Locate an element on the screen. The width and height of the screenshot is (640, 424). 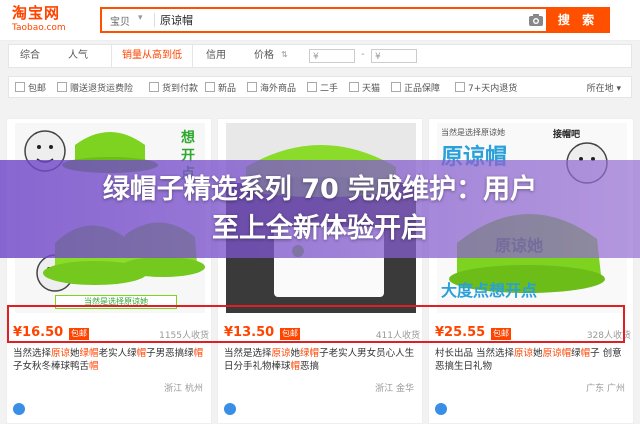
search-scope-select: 宝贝 is located at coordinates (120, 20).